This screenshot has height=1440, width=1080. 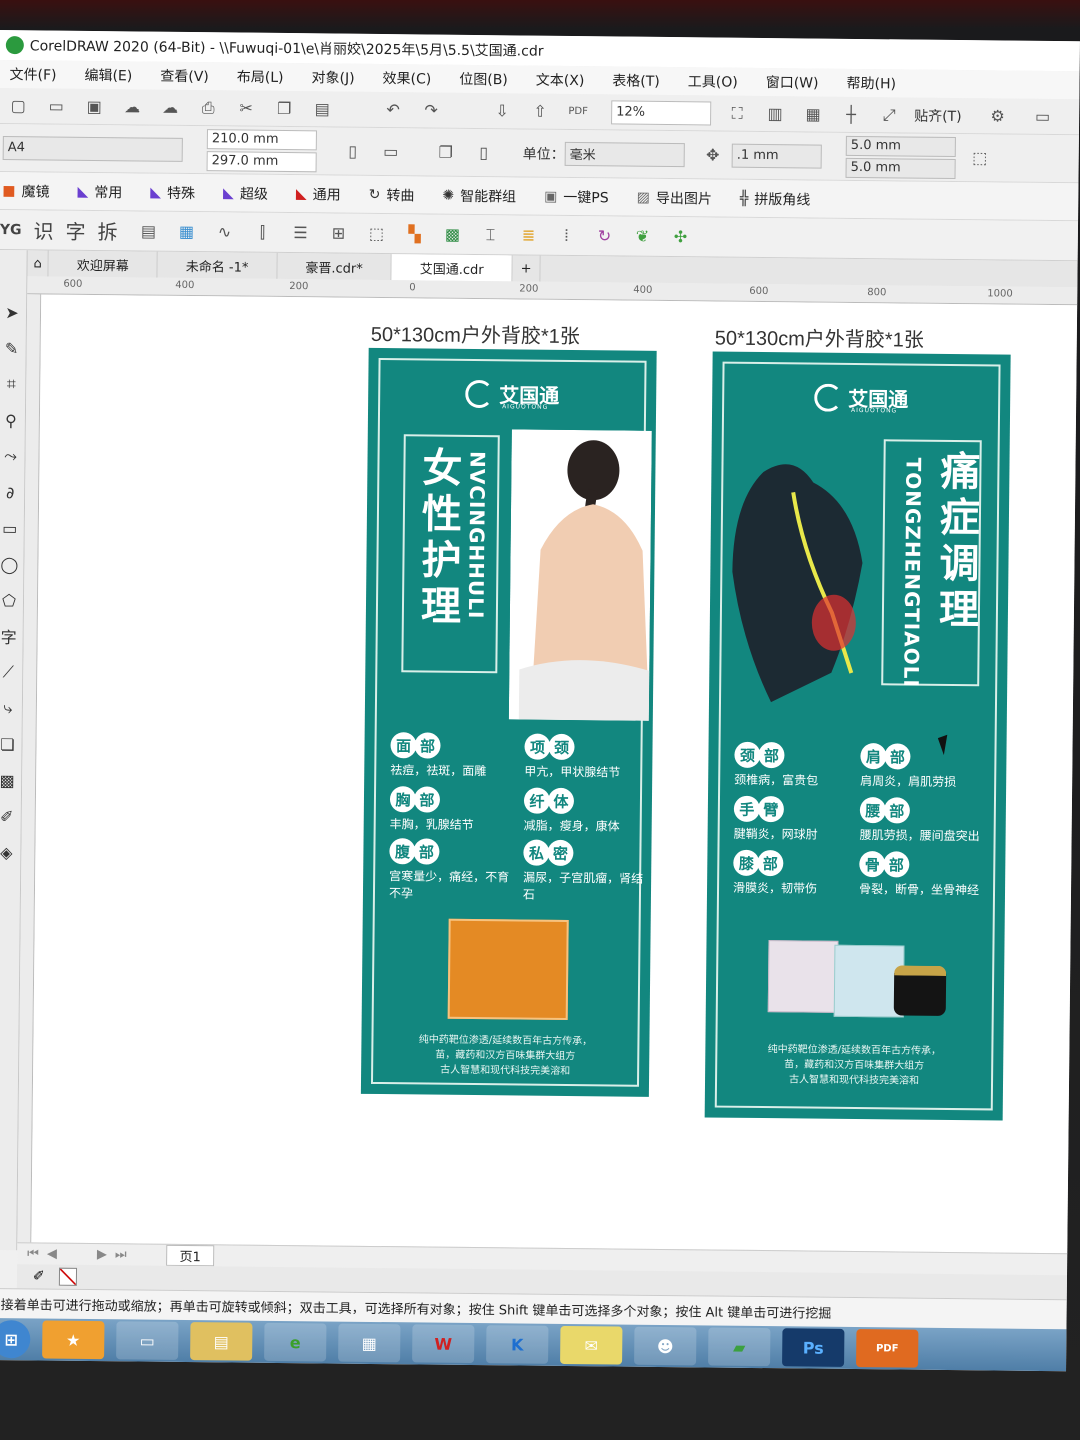 I want to click on qq-icon: ☻, so click(x=665, y=1346).